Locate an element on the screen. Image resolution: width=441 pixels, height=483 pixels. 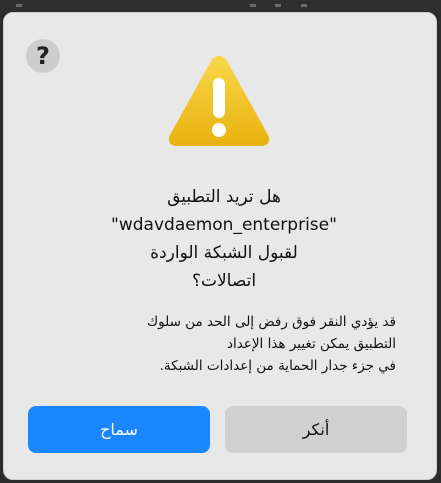
title-line: هل تريد التطبيق is located at coordinates (224, 197).